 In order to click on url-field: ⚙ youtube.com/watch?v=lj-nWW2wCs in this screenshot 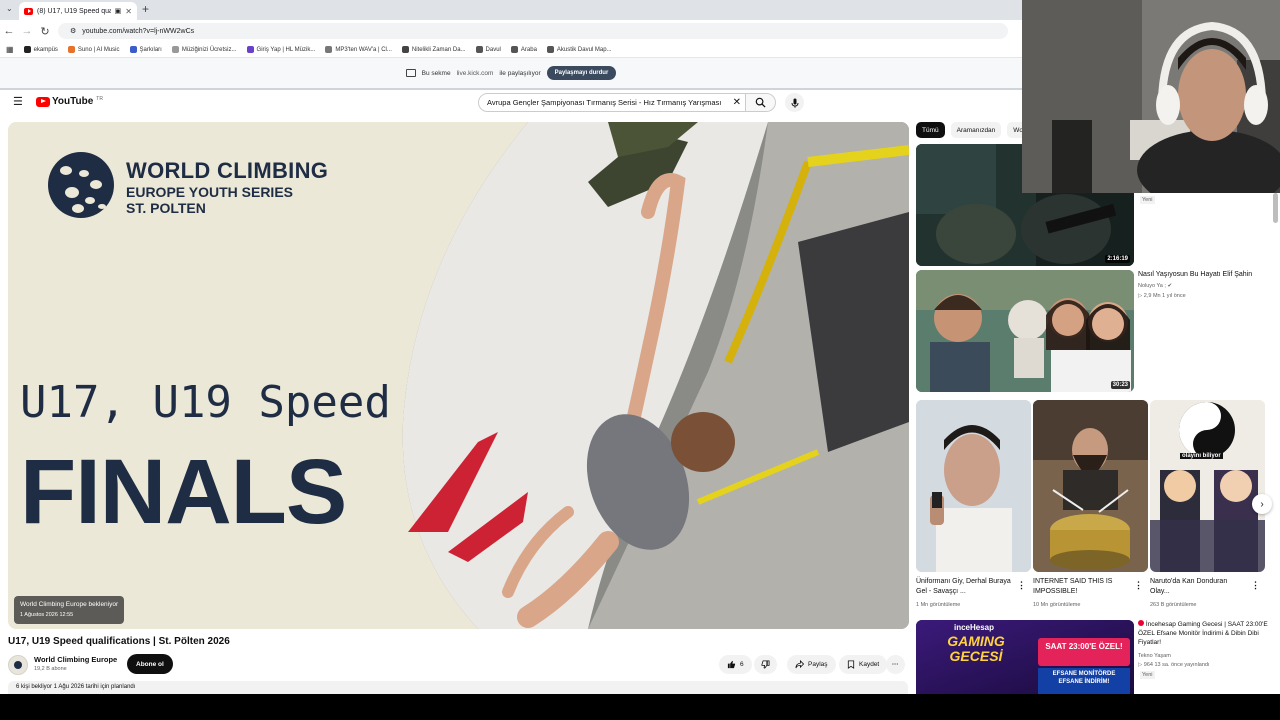, I will do `click(533, 31)`.